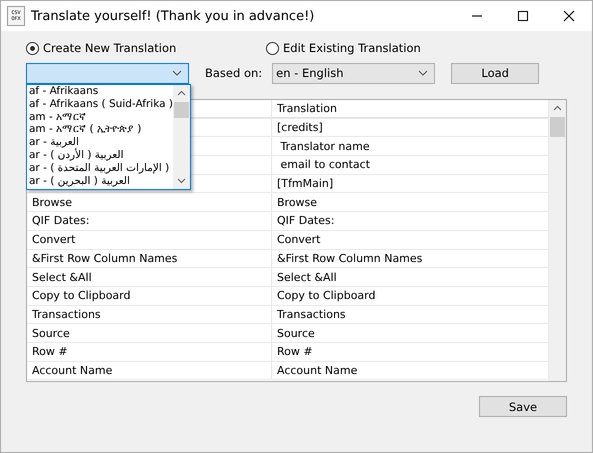  Describe the element at coordinates (352, 48) in the screenshot. I see `radio-label: Edit Existing Translation` at that location.